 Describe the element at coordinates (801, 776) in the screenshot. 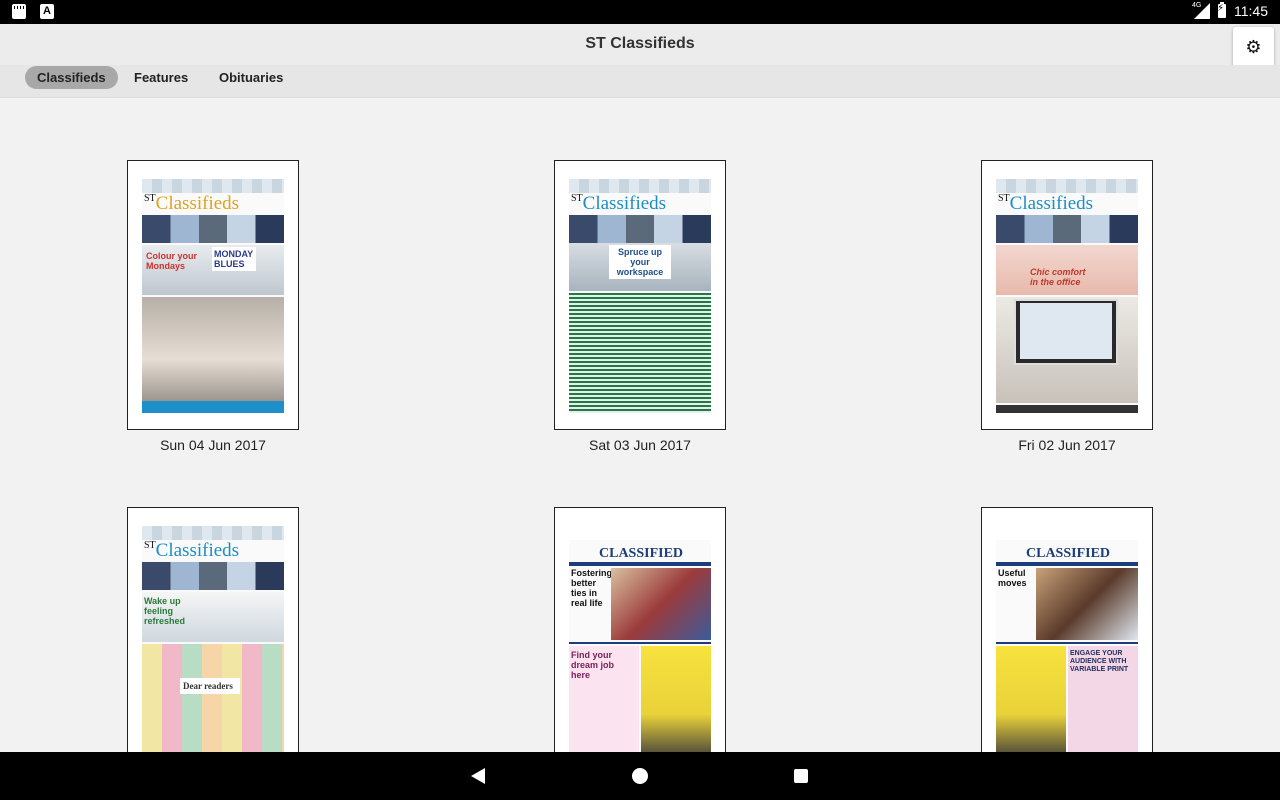

I see `recent-apps-icon` at that location.